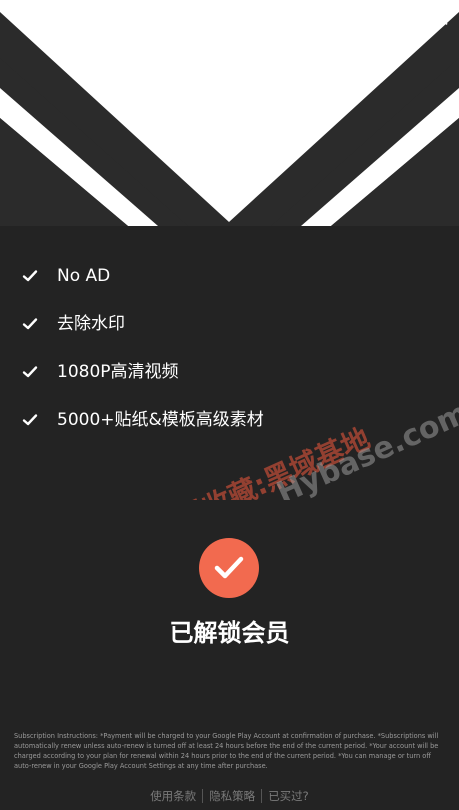  What do you see at coordinates (229, 633) in the screenshot?
I see `unlocked-status-title: 已解锁会员` at bounding box center [229, 633].